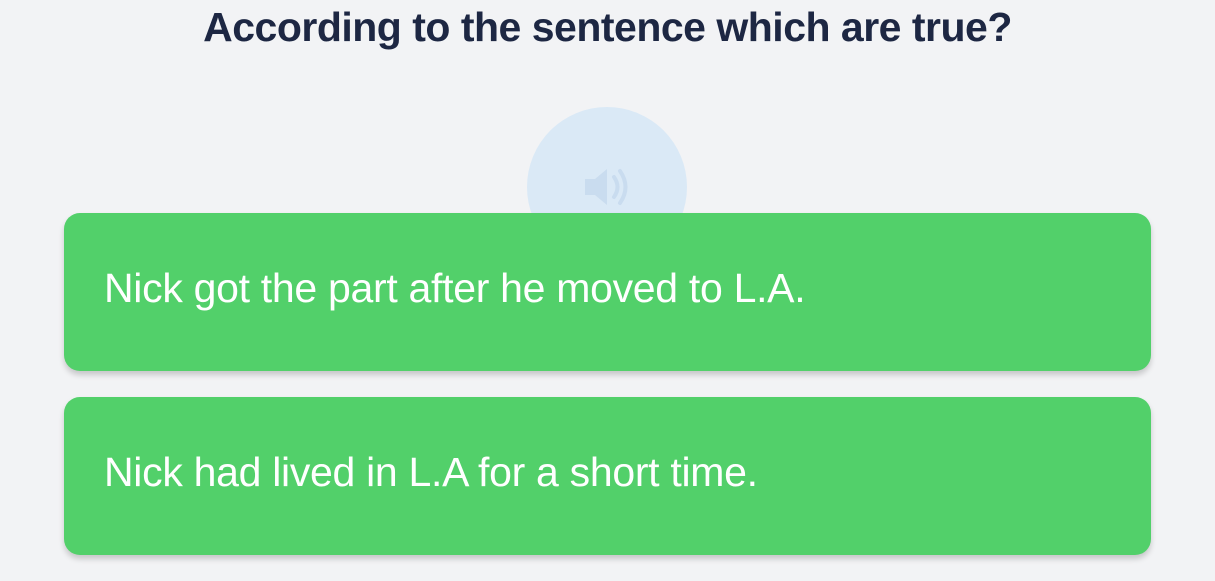 The width and height of the screenshot is (1215, 581). I want to click on answer-option-text: Nick had lived in L.A for a short time., so click(431, 471).